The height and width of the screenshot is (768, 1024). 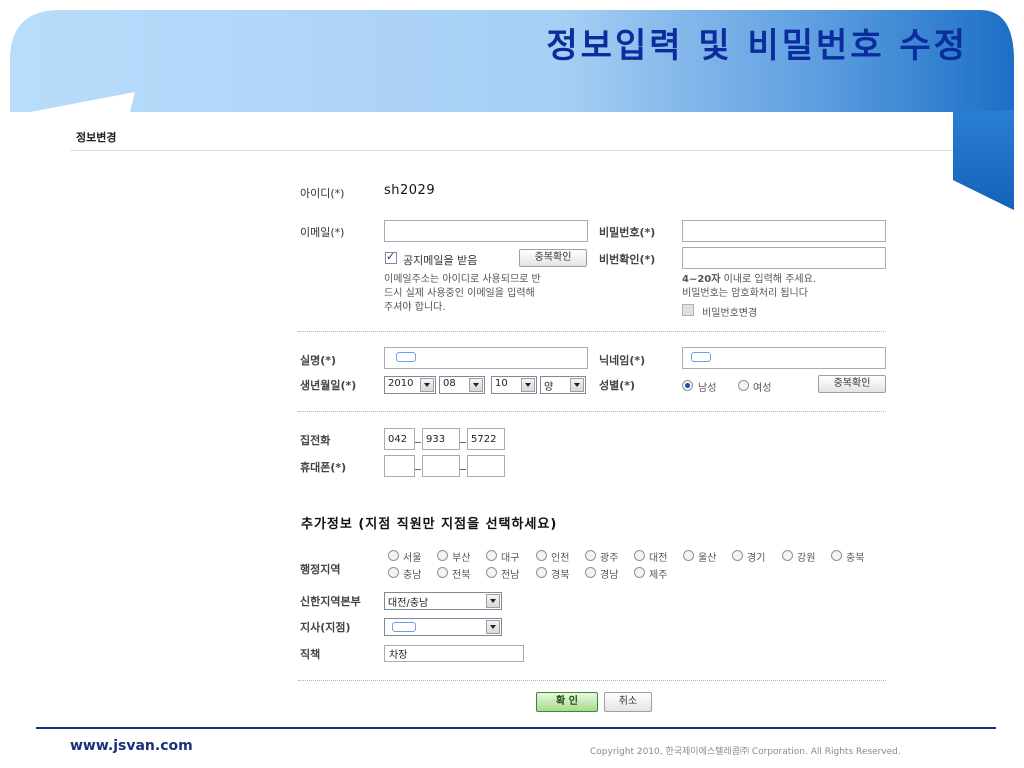 I want to click on birth-label: 생년월일(*), so click(x=328, y=385).